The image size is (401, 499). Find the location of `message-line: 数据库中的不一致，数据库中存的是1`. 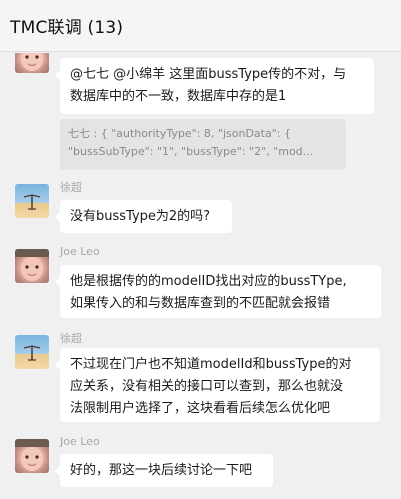

message-line: 数据库中的不一致，数据库中存的是1 is located at coordinates (178, 96).